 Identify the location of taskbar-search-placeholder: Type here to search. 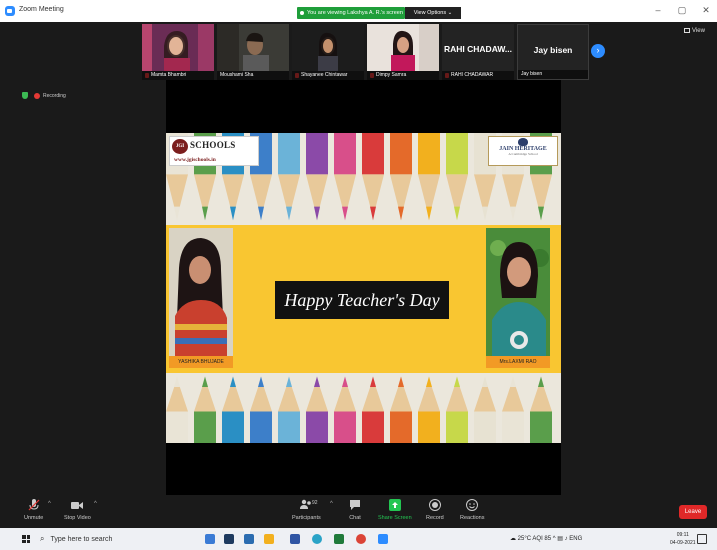
(81, 539).